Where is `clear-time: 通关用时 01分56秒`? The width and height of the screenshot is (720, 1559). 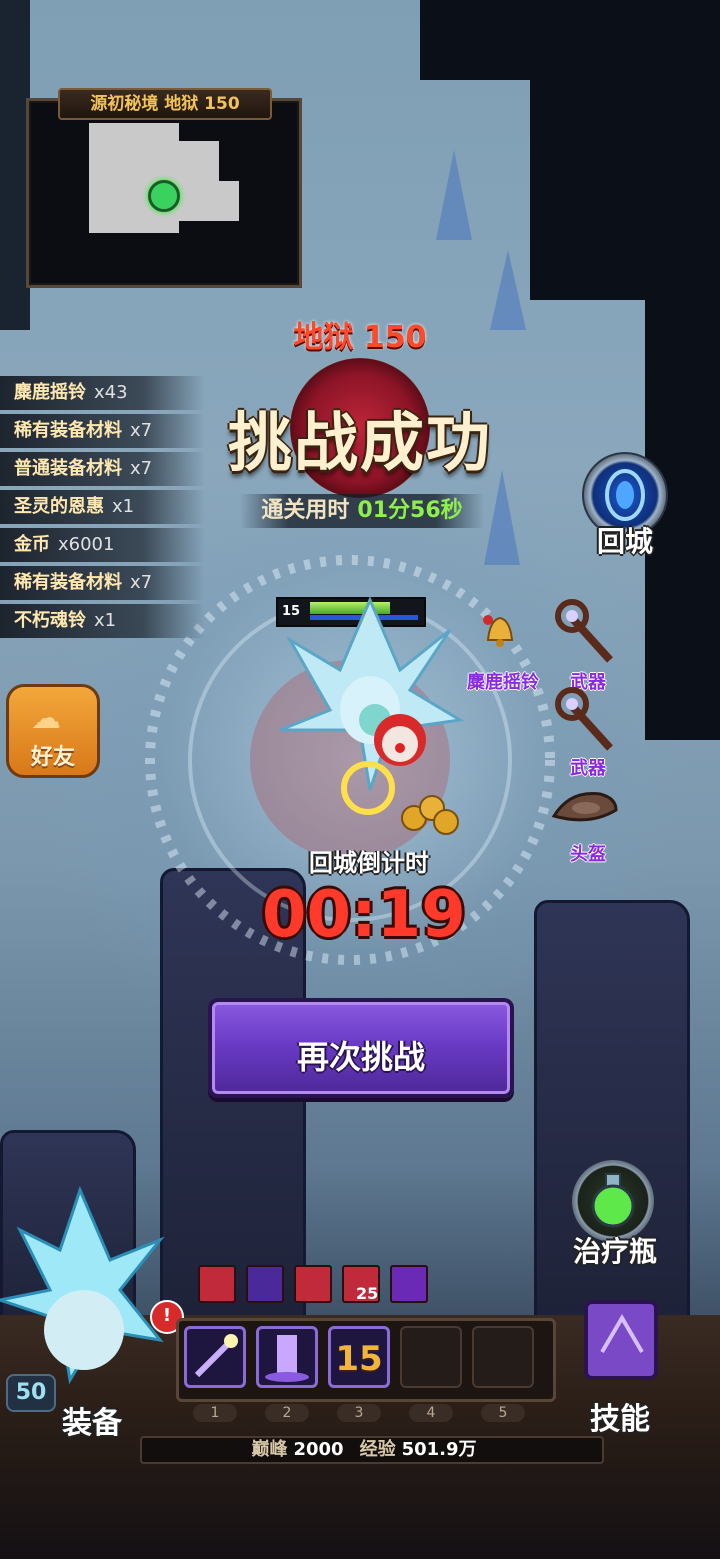 clear-time: 通关用时 01分56秒 is located at coordinates (362, 511).